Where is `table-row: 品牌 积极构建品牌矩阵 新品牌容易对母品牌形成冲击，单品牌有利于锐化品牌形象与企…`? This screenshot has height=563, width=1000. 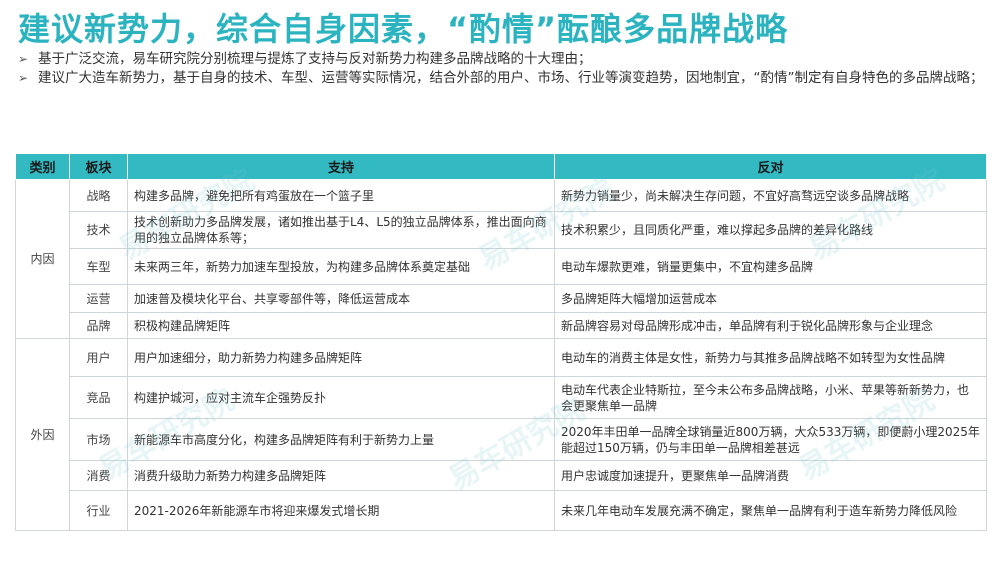 table-row: 品牌 积极构建品牌矩阵 新品牌容易对母品牌形成冲击，单品牌有利于锐化品牌形象与企… is located at coordinates (501, 325).